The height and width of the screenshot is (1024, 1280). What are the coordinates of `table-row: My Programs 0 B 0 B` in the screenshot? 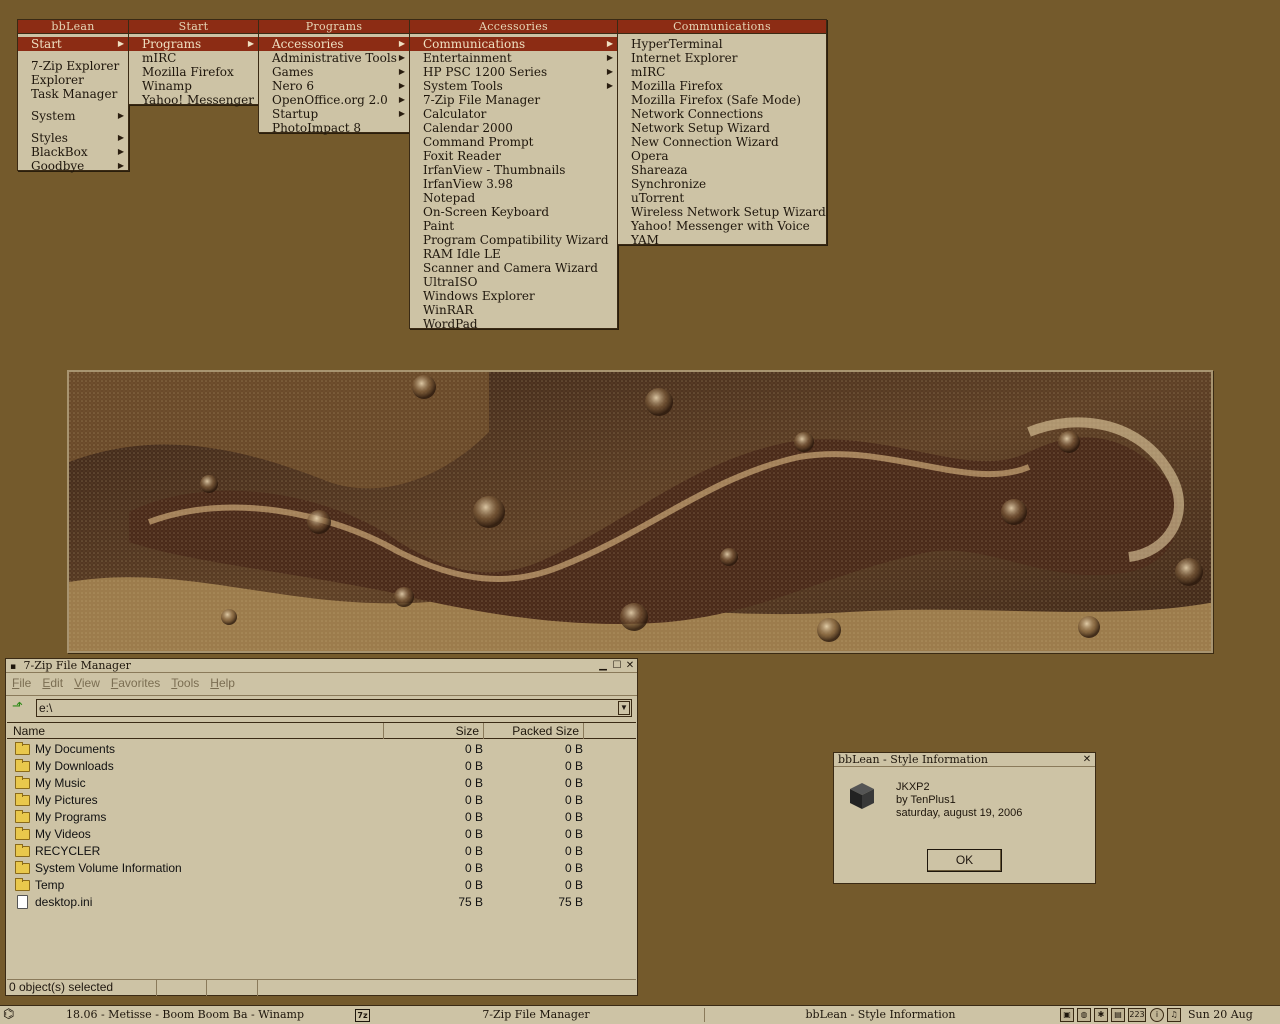 It's located at (298, 817).